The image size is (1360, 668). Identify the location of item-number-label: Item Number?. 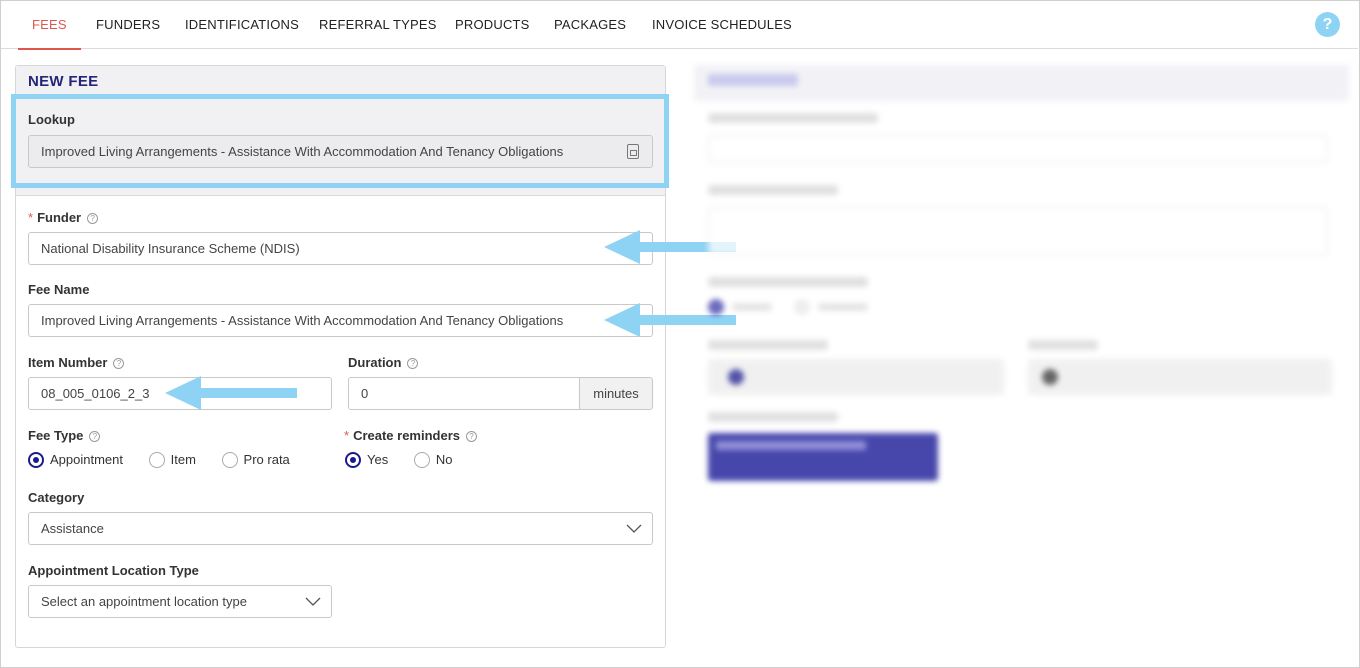
(76, 362).